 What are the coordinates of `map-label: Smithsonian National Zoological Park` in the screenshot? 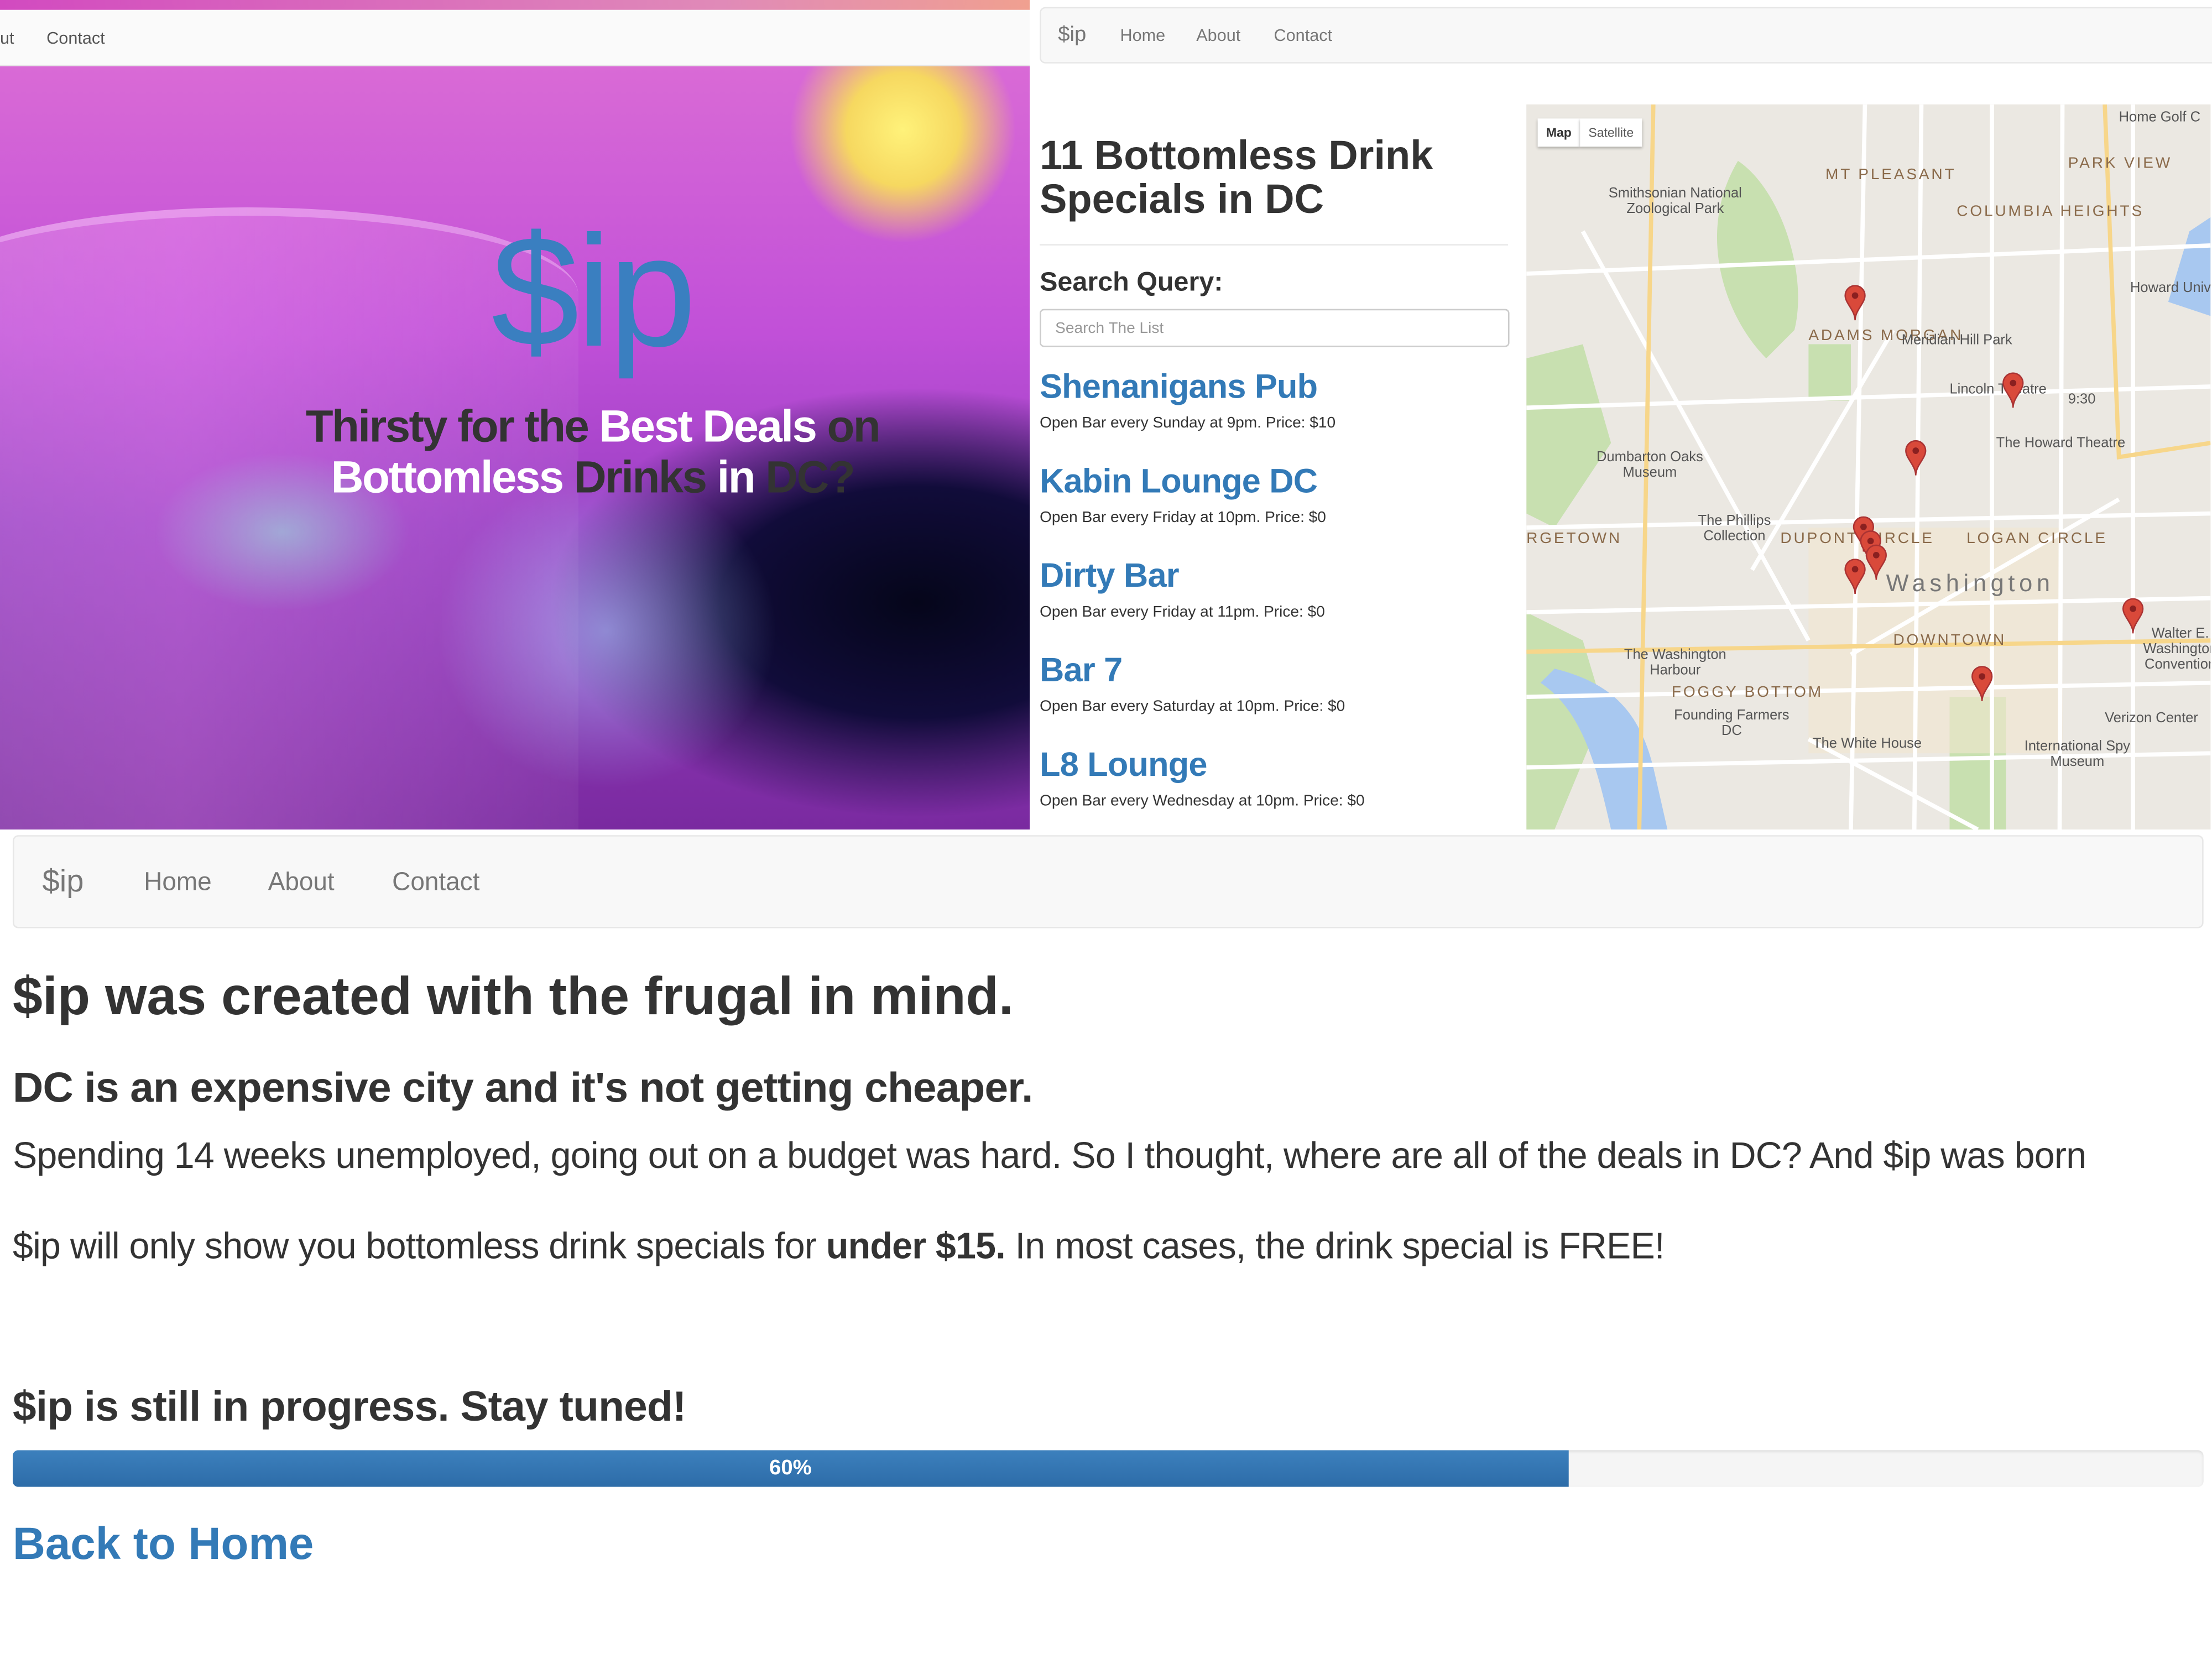 It's located at (1675, 202).